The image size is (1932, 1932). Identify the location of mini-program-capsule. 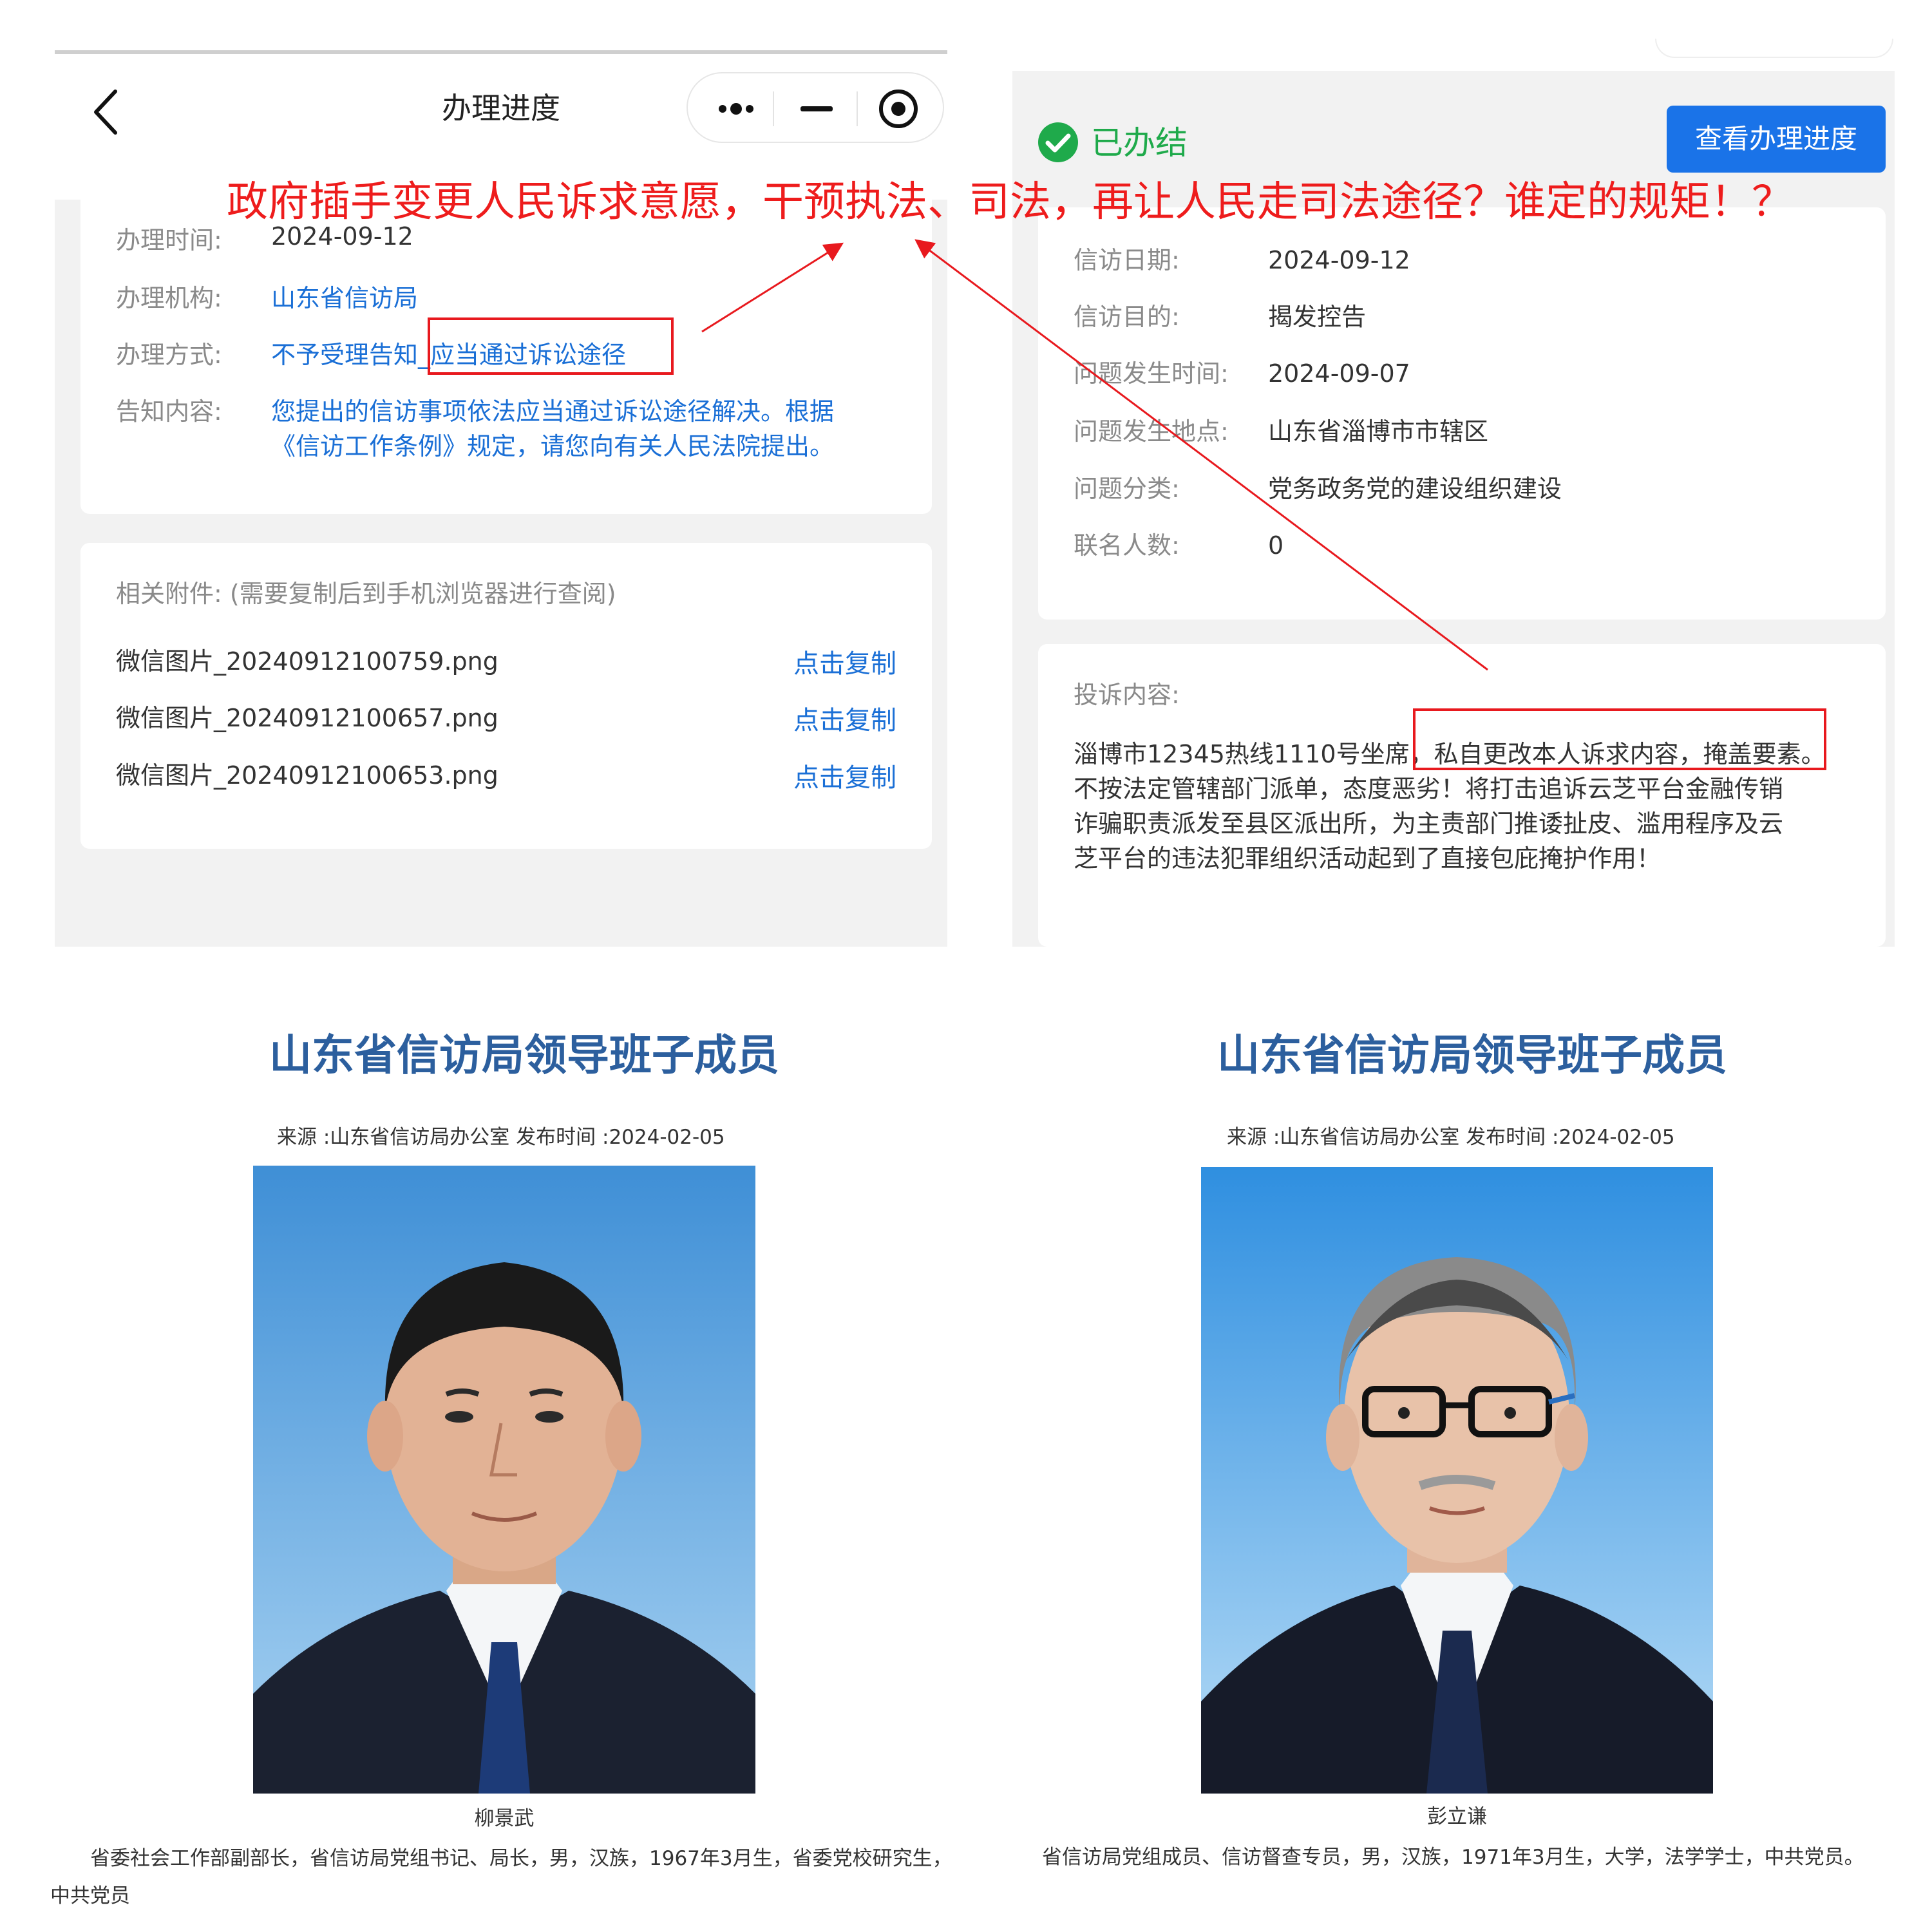
(815, 108).